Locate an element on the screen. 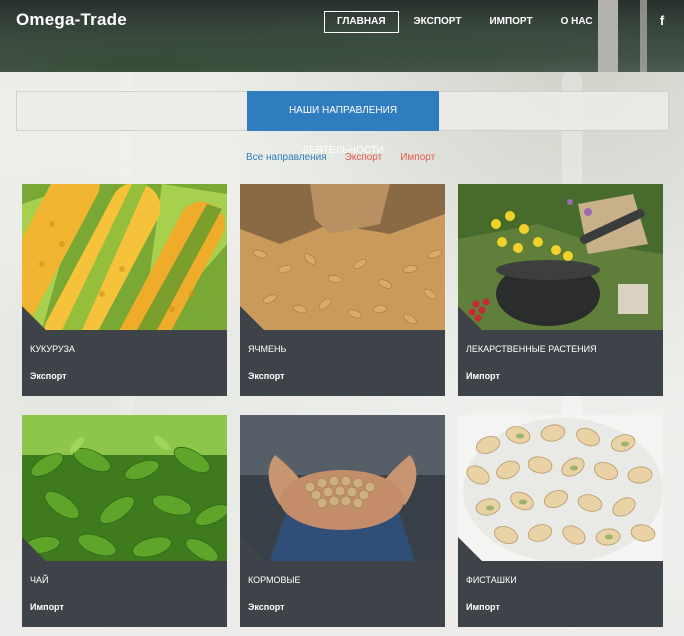 This screenshot has width=684, height=636. main-nav: ГЛАВНАЯ ЭКСПОРТ ИМПОРТ О НАС is located at coordinates (466, 22).